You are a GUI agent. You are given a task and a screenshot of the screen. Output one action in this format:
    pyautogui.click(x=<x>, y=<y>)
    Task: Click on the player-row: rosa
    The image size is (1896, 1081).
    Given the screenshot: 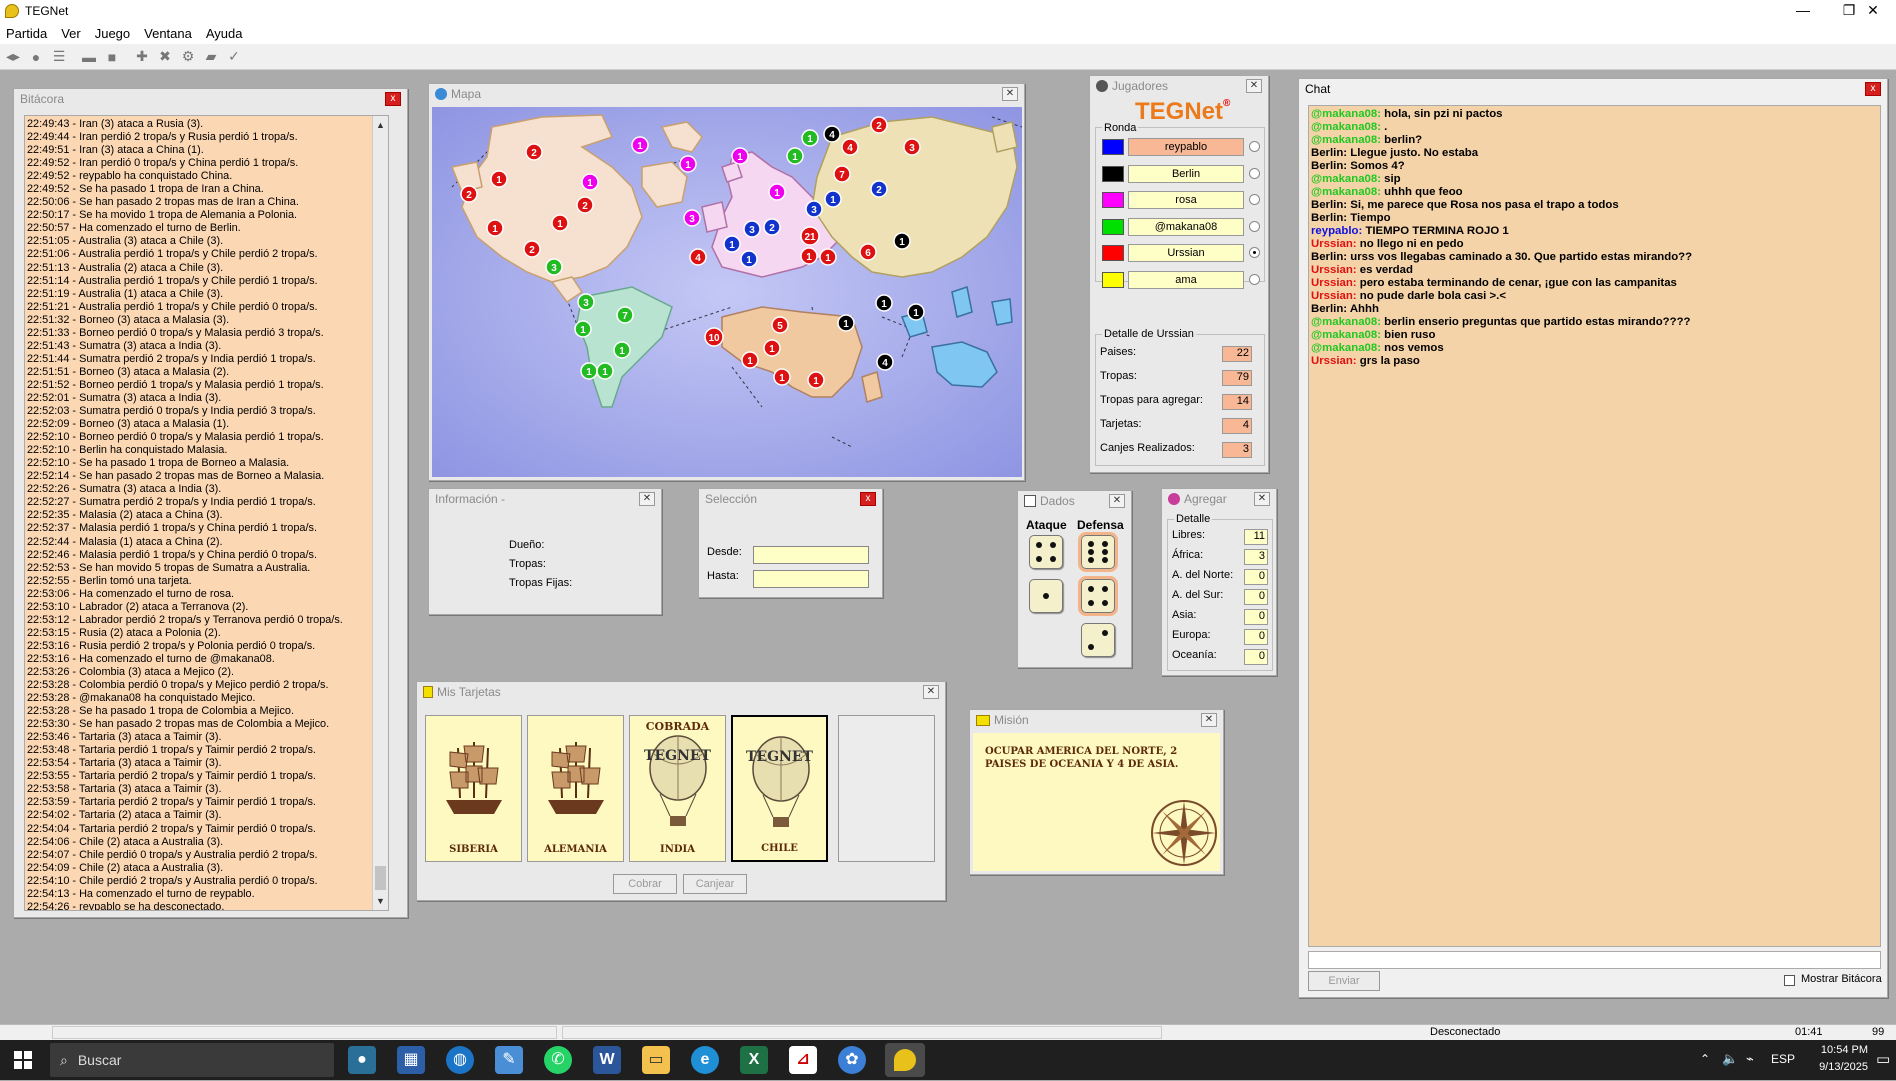 What is the action you would take?
    pyautogui.click(x=1181, y=200)
    